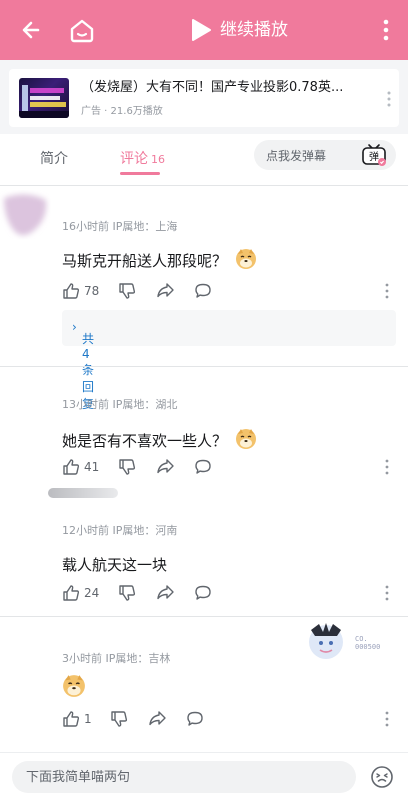 This screenshot has width=408, height=800. What do you see at coordinates (120, 404) in the screenshot?
I see `comment-time: 13小时前 IP属地：湖北` at bounding box center [120, 404].